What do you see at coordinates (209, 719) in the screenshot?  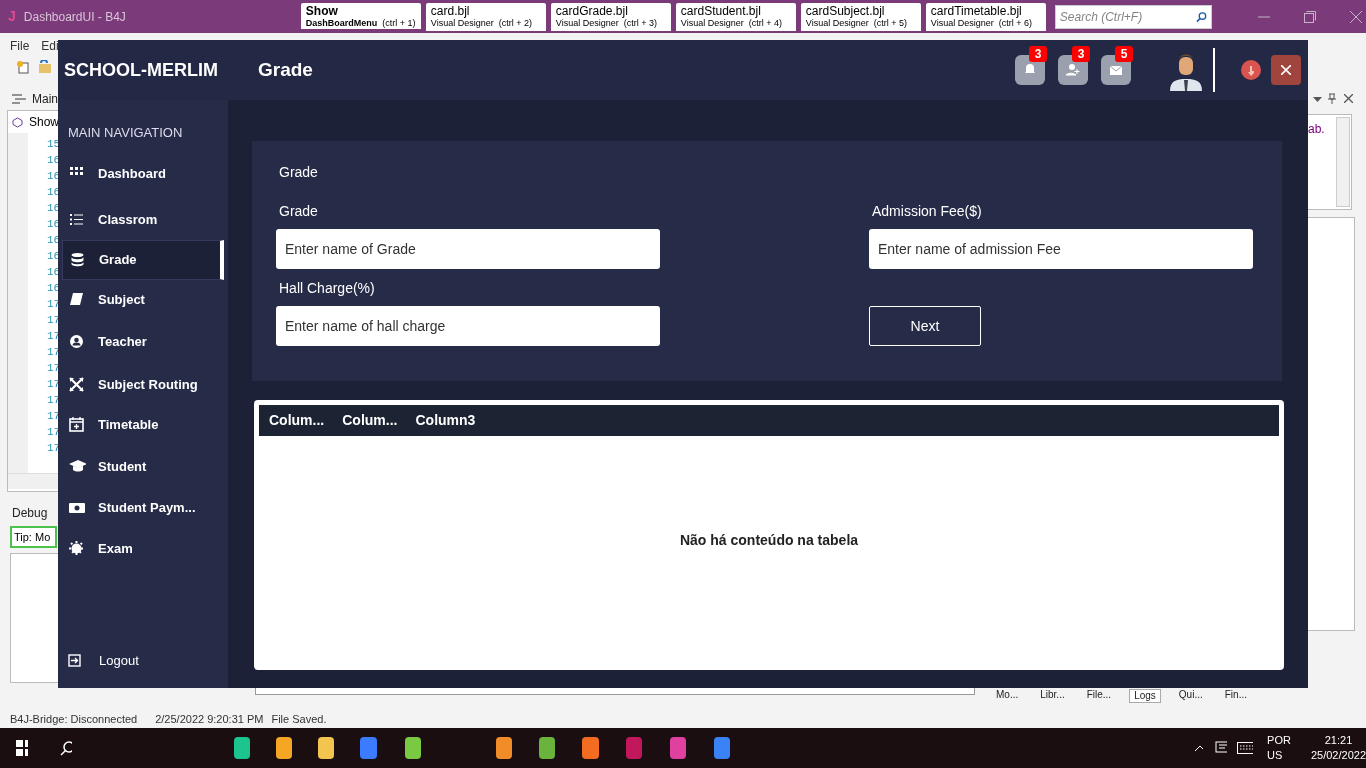 I see `status-text: 2/25/2022 9:20:31 PM` at bounding box center [209, 719].